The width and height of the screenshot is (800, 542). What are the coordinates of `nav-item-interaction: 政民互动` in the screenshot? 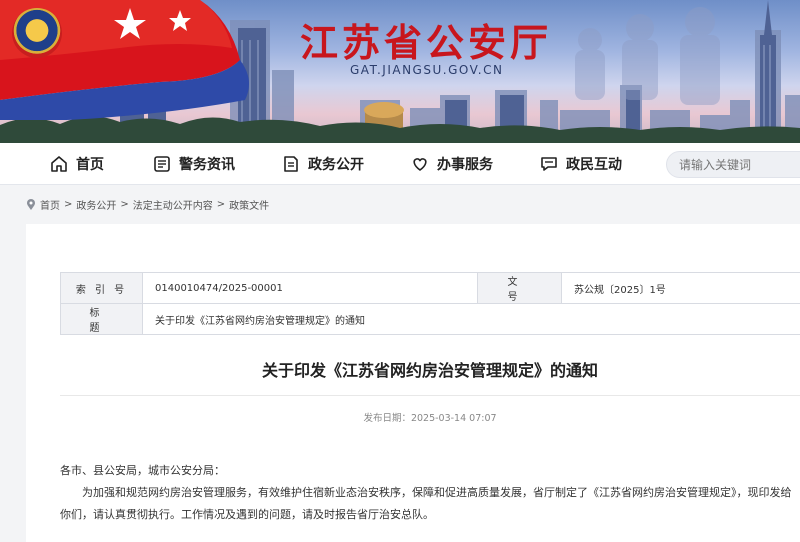 It's located at (581, 164).